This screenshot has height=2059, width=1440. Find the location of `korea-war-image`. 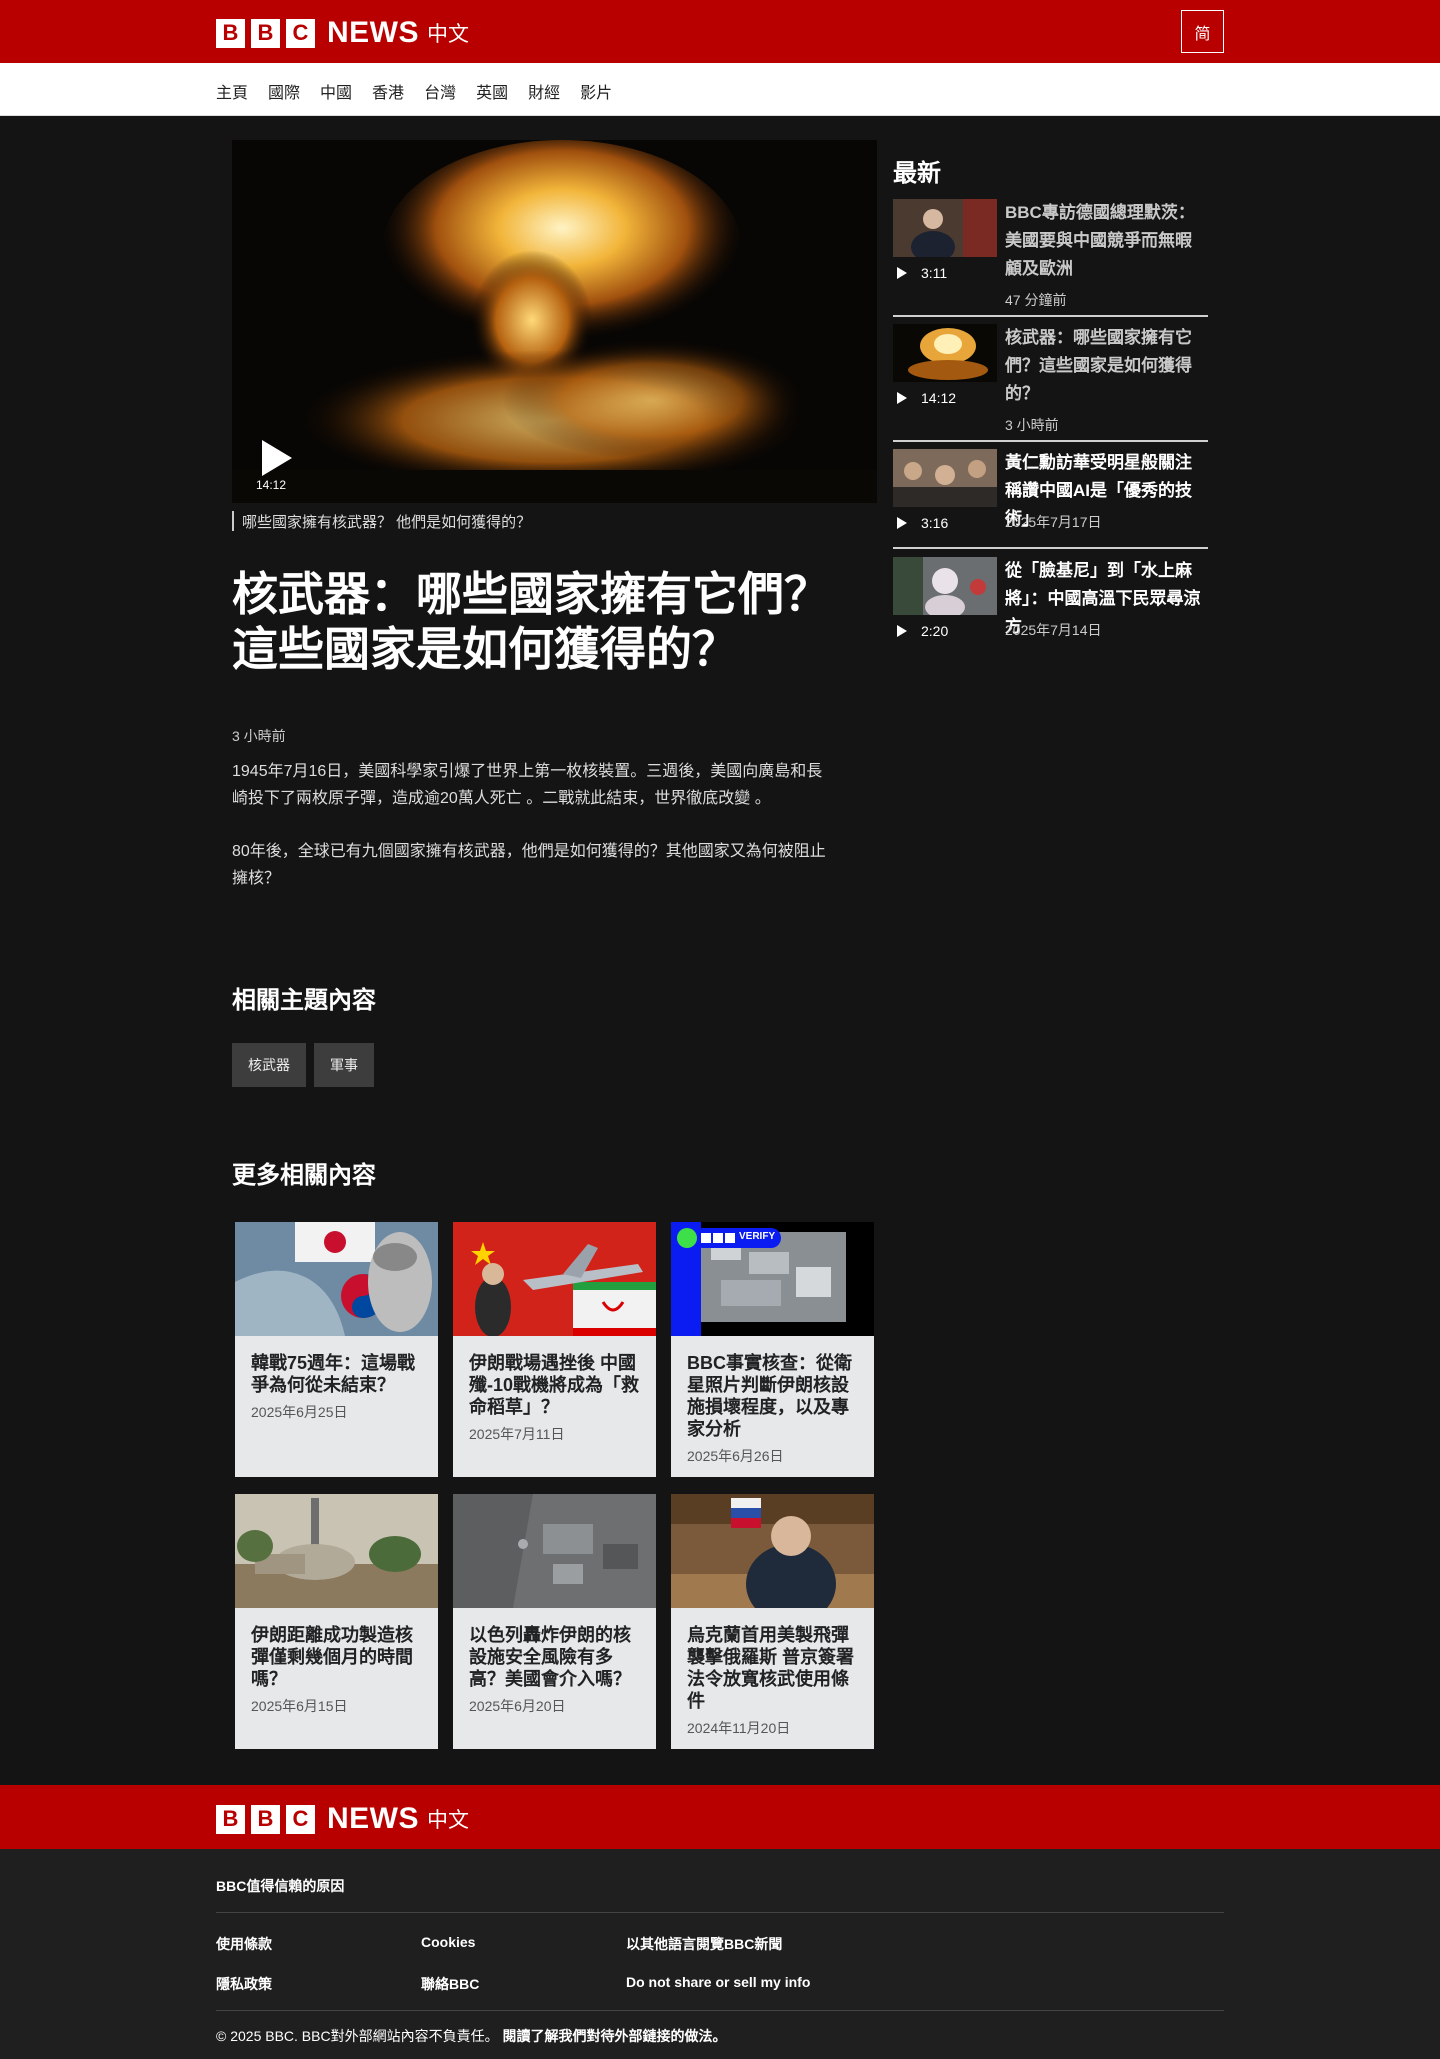

korea-war-image is located at coordinates (336, 1279).